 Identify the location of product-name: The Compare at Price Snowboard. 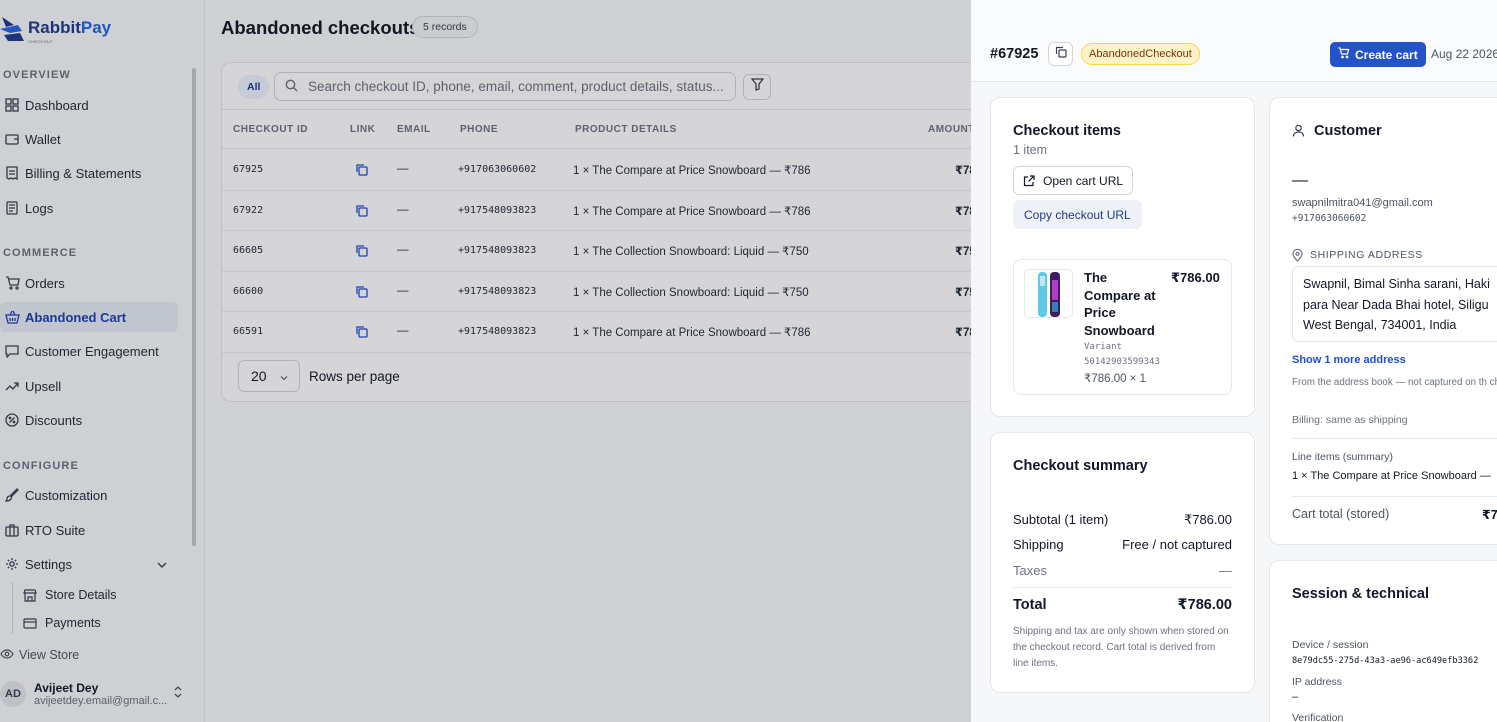
(1120, 304).